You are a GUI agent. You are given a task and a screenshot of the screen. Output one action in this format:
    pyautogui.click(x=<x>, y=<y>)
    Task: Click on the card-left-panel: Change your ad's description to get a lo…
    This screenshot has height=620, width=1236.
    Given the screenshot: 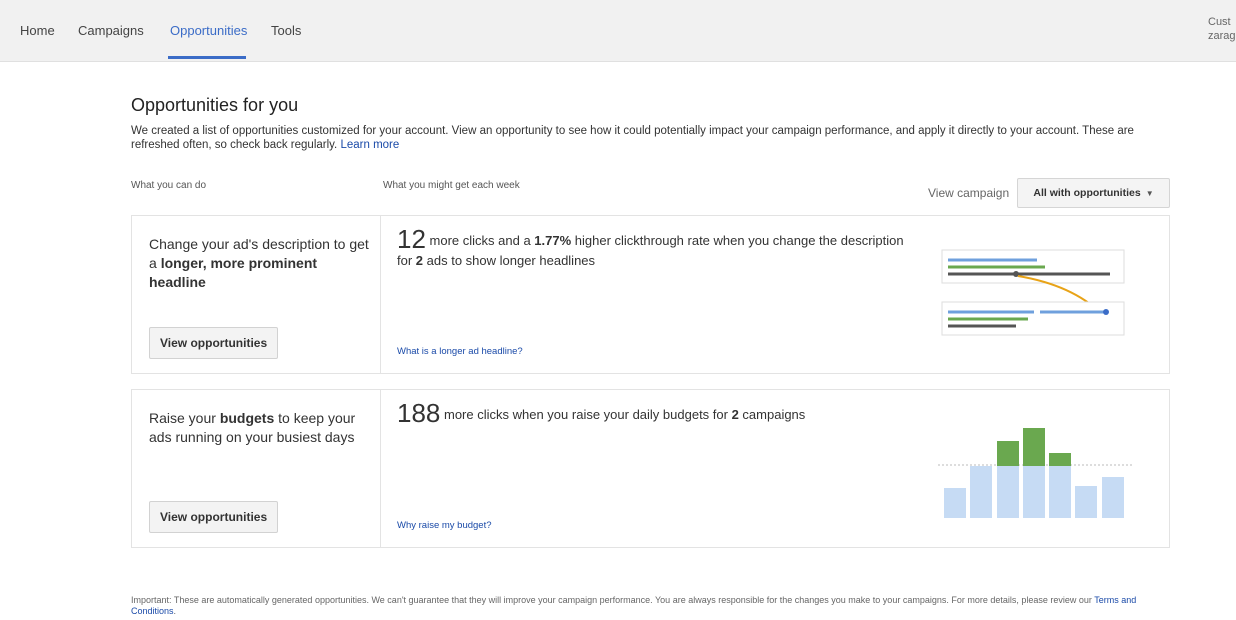 What is the action you would take?
    pyautogui.click(x=256, y=294)
    